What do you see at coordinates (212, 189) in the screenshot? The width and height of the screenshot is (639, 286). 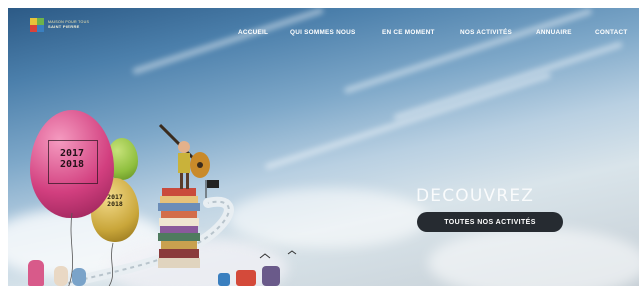 I see `flag-icon` at bounding box center [212, 189].